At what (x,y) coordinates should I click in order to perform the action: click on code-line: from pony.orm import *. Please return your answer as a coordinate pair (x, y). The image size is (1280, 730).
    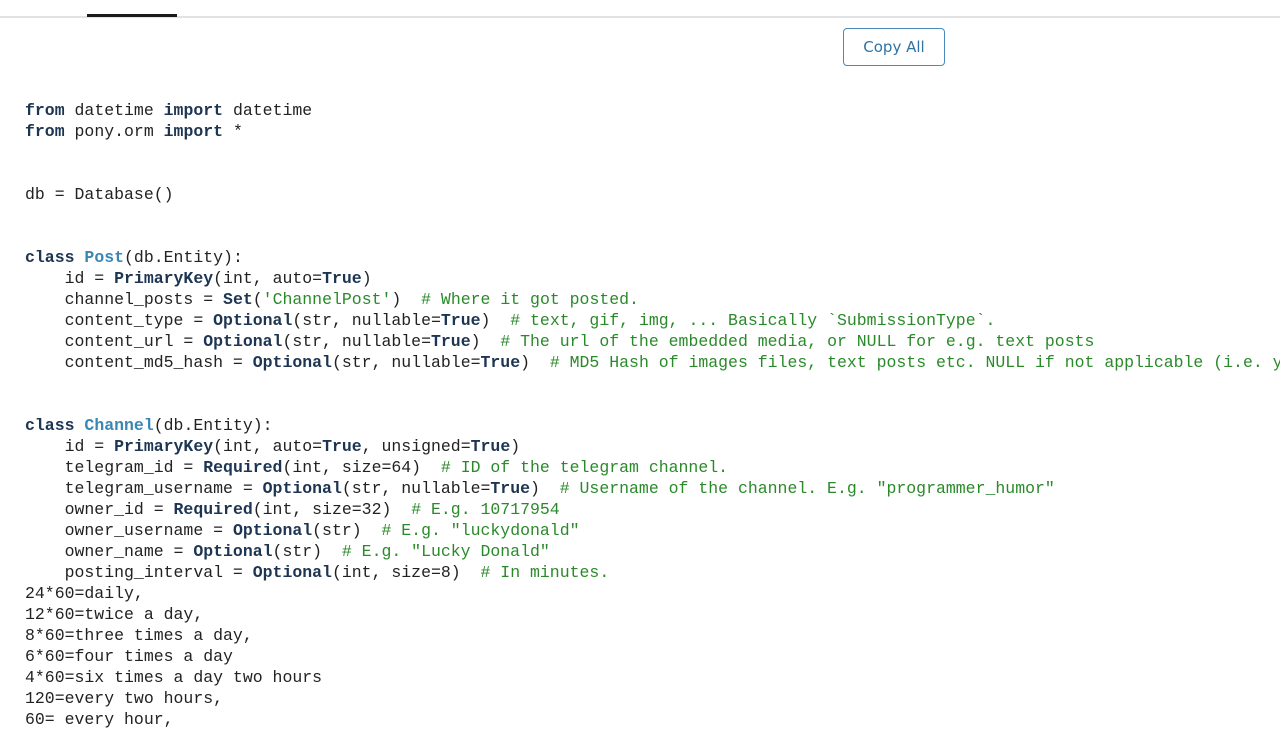
    Looking at the image, I should click on (652, 131).